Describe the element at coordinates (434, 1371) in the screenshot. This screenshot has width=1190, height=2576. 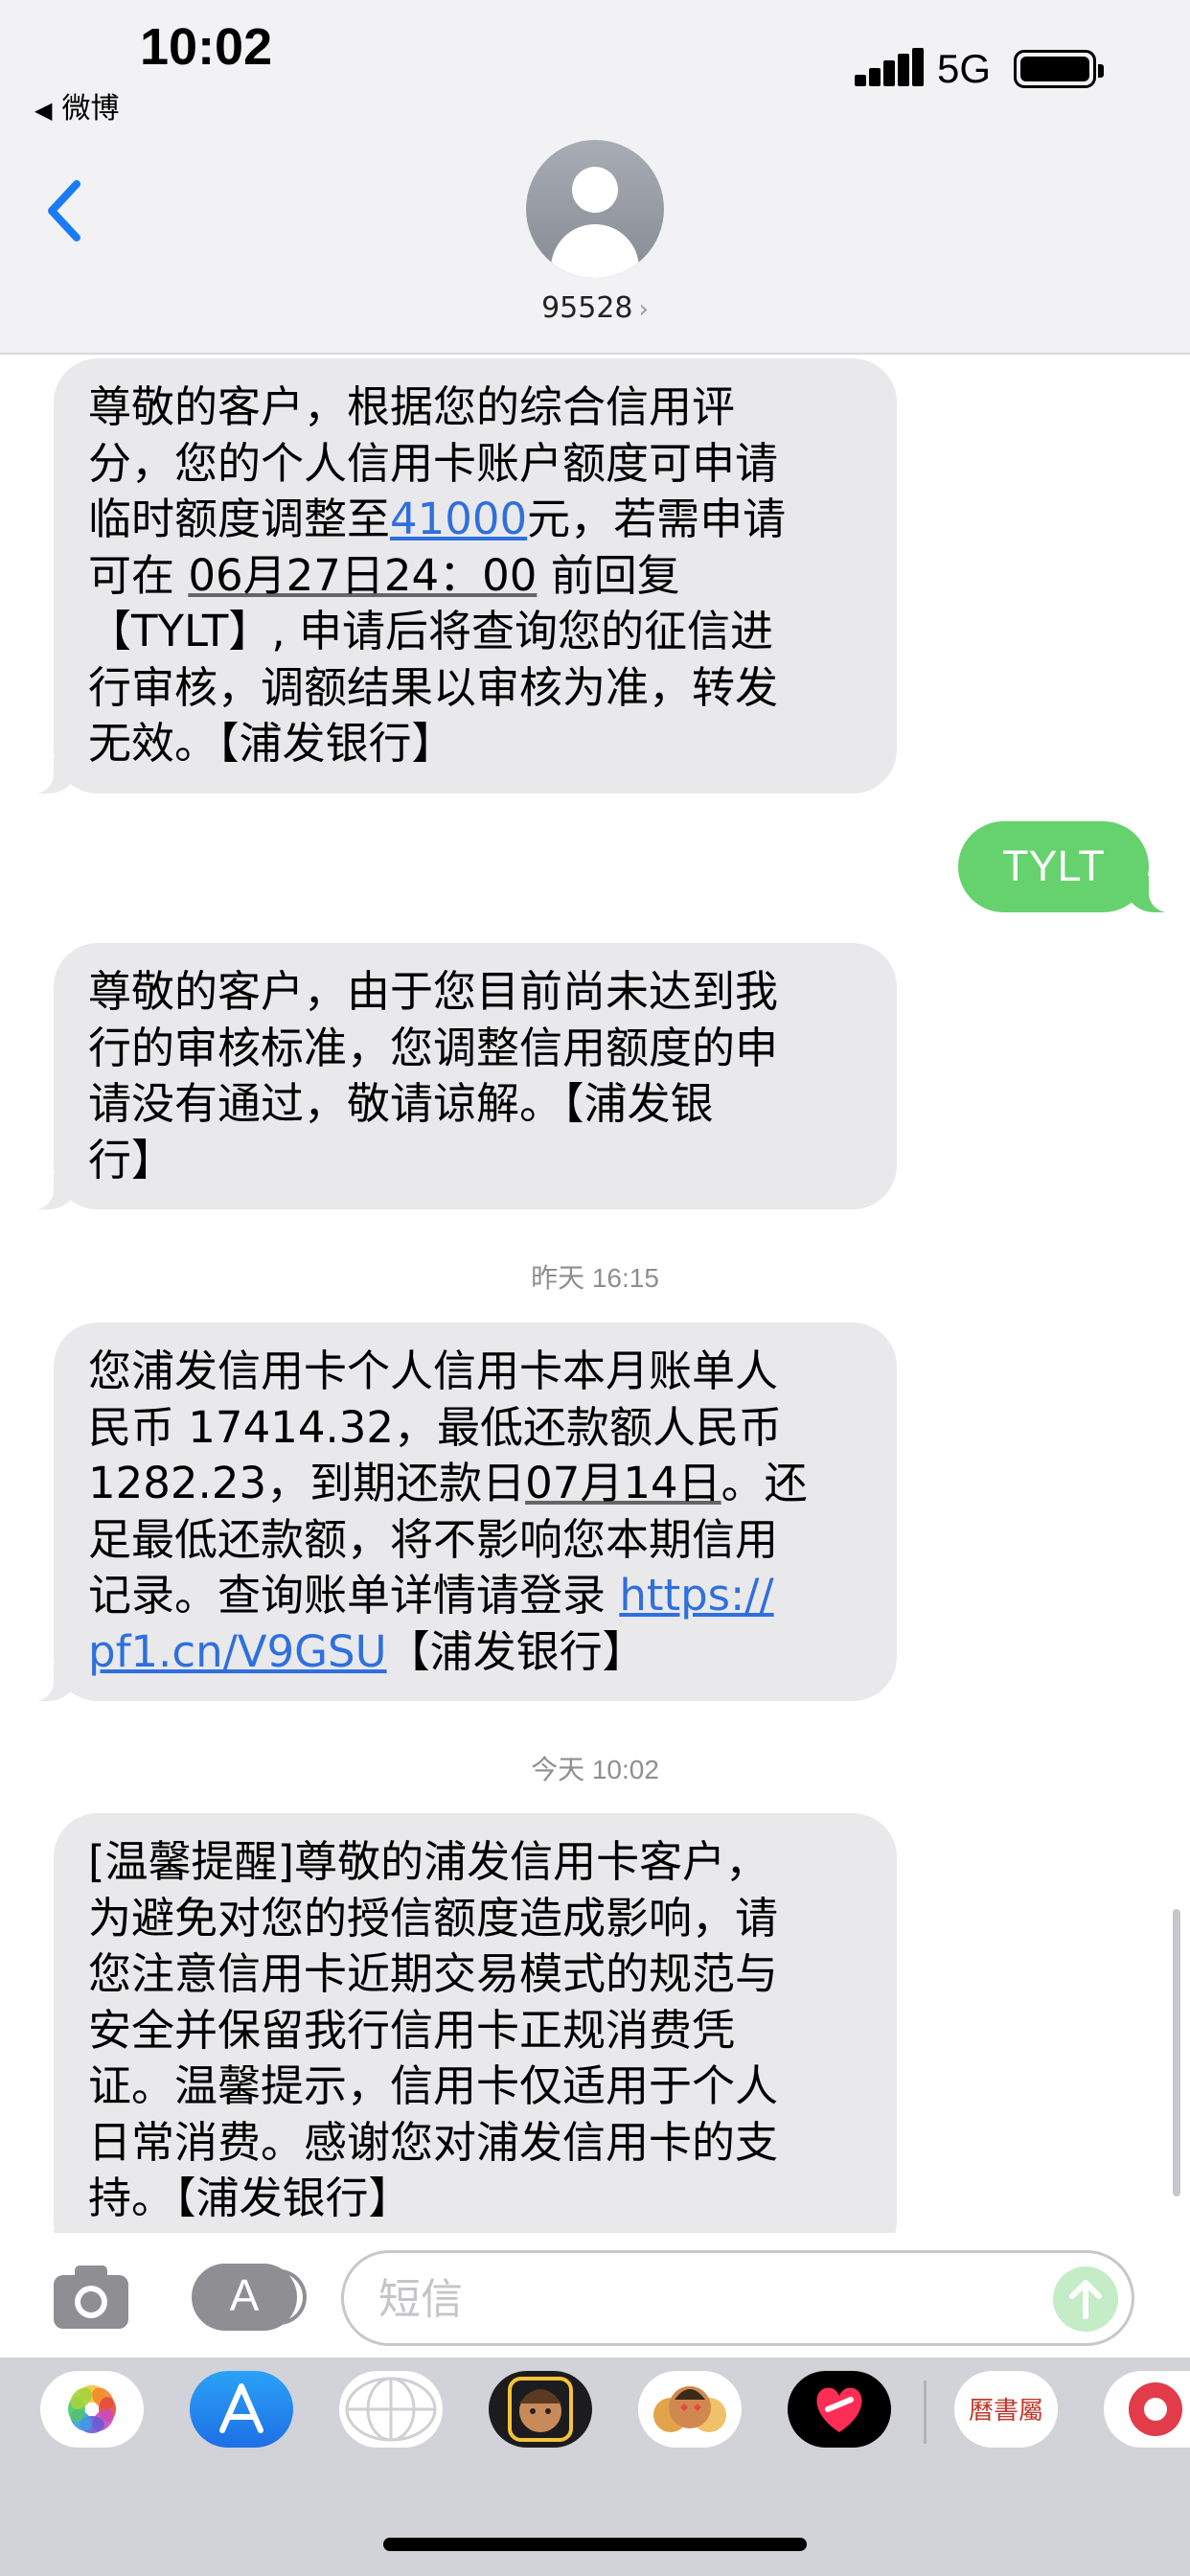
I see `message-line: 您浦发信用卡个人信用卡本月账单人` at that location.